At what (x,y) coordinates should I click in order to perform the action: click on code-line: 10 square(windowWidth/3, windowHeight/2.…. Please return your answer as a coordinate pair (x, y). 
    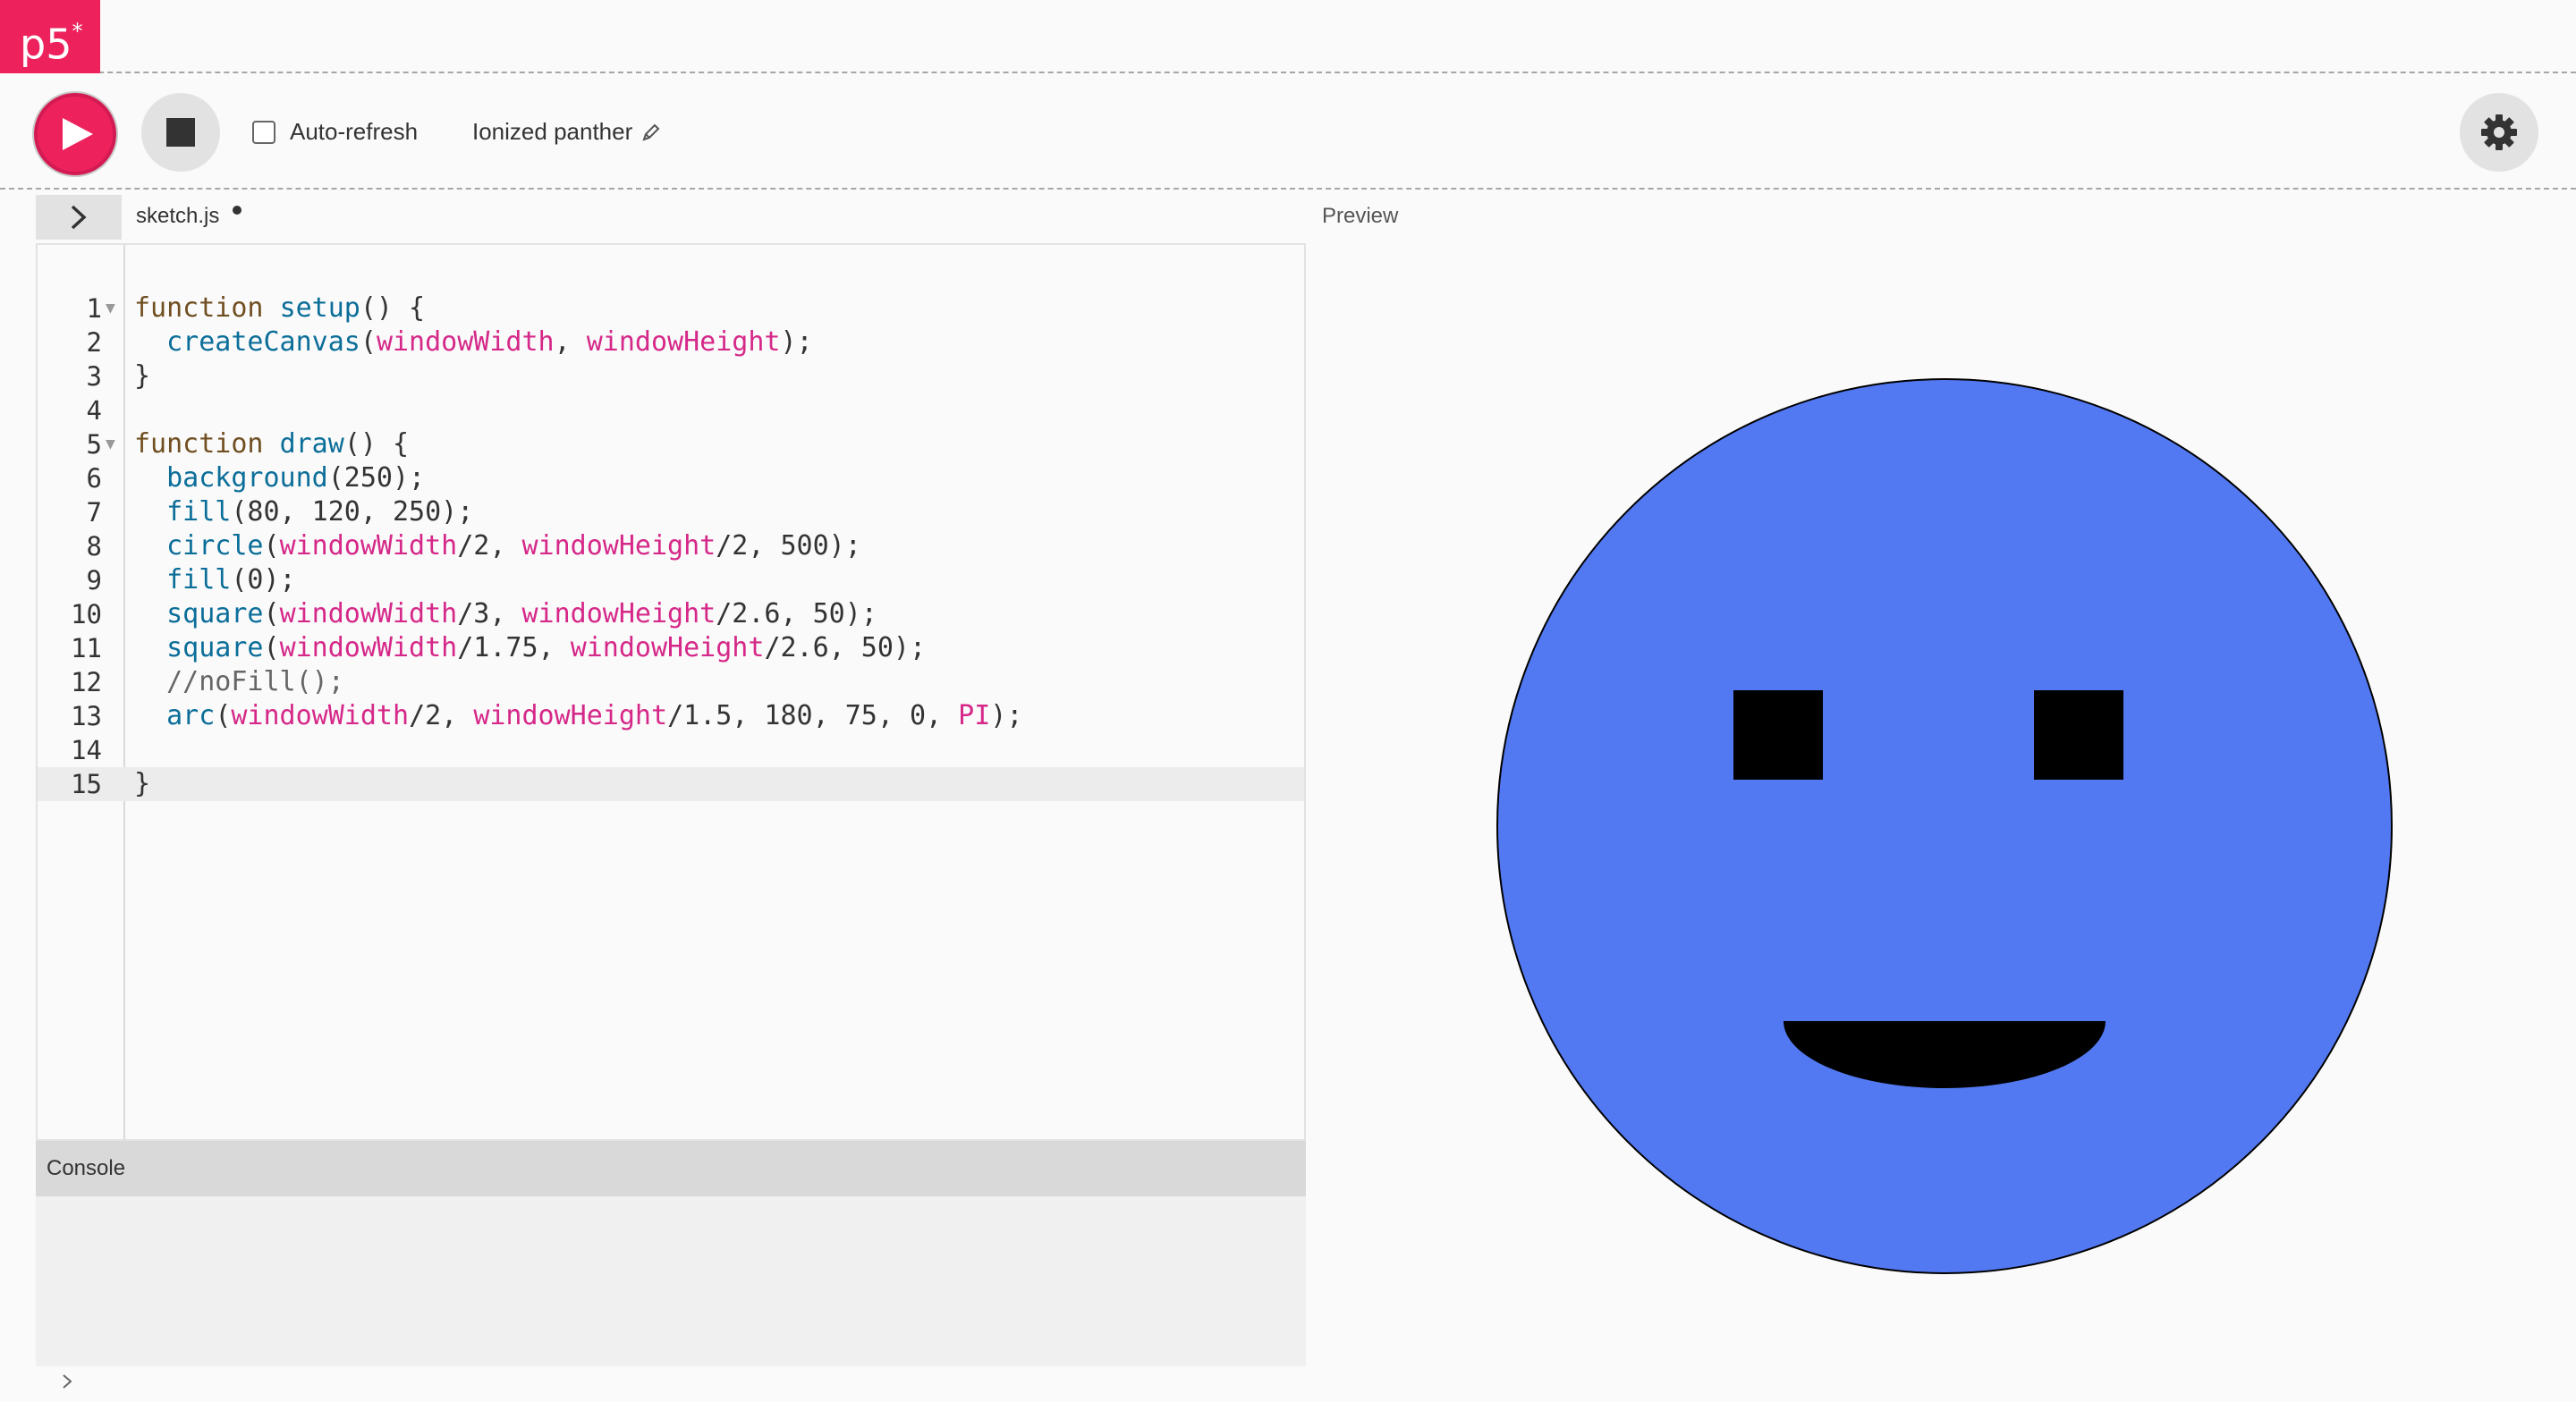
    Looking at the image, I should click on (671, 614).